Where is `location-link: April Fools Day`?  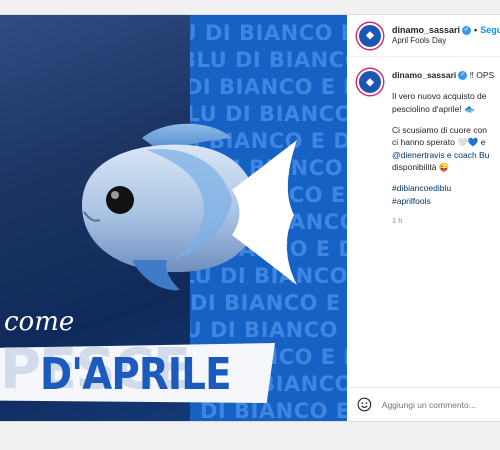 location-link: April Fools Day is located at coordinates (446, 41).